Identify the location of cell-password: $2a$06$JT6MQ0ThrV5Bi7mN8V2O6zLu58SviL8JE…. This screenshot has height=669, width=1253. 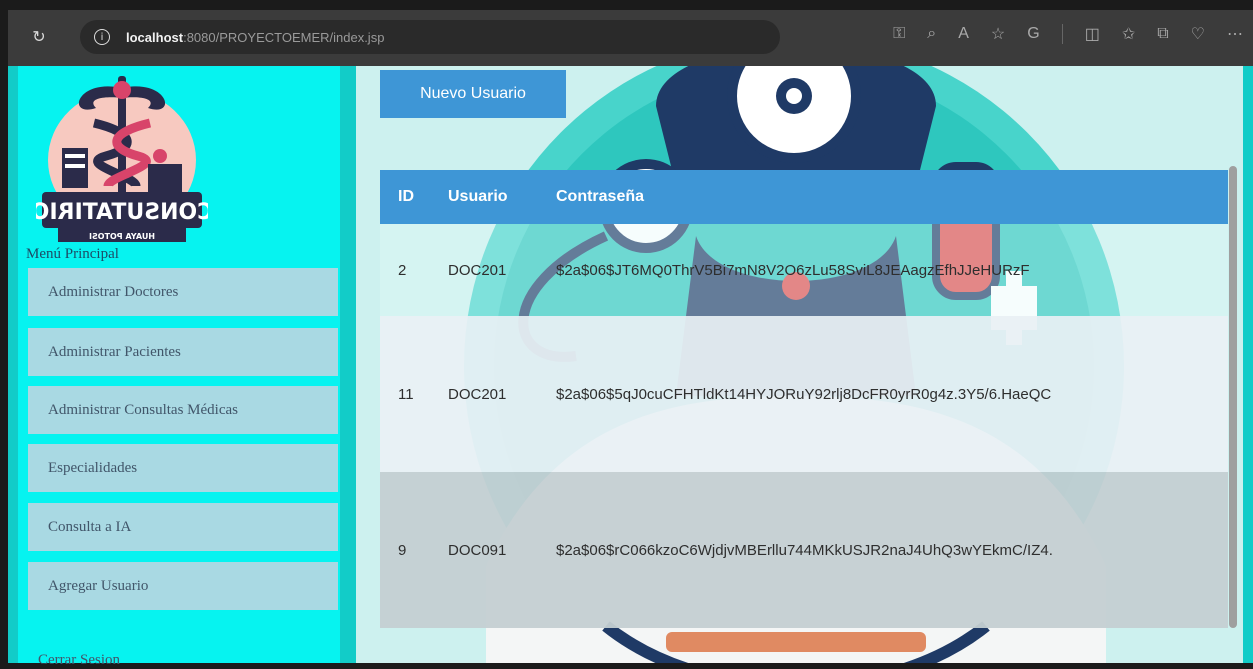
(883, 270).